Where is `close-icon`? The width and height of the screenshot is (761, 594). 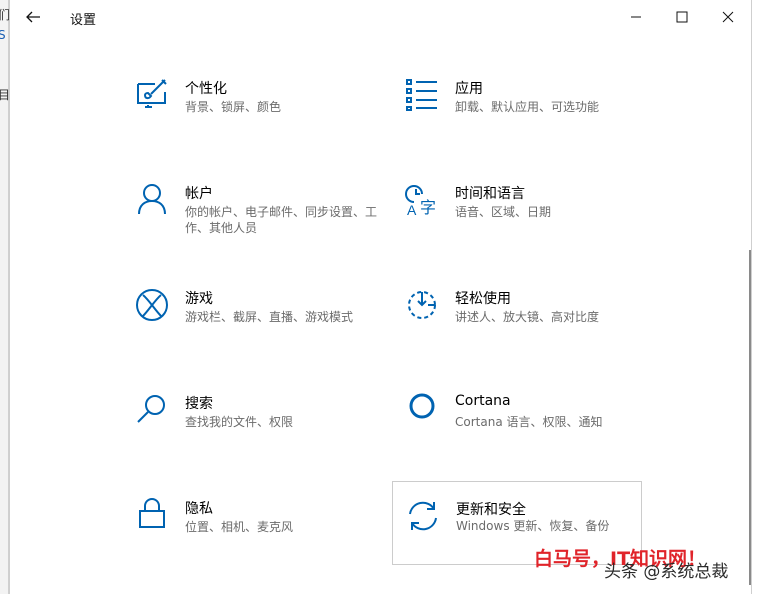 close-icon is located at coordinates (728, 17).